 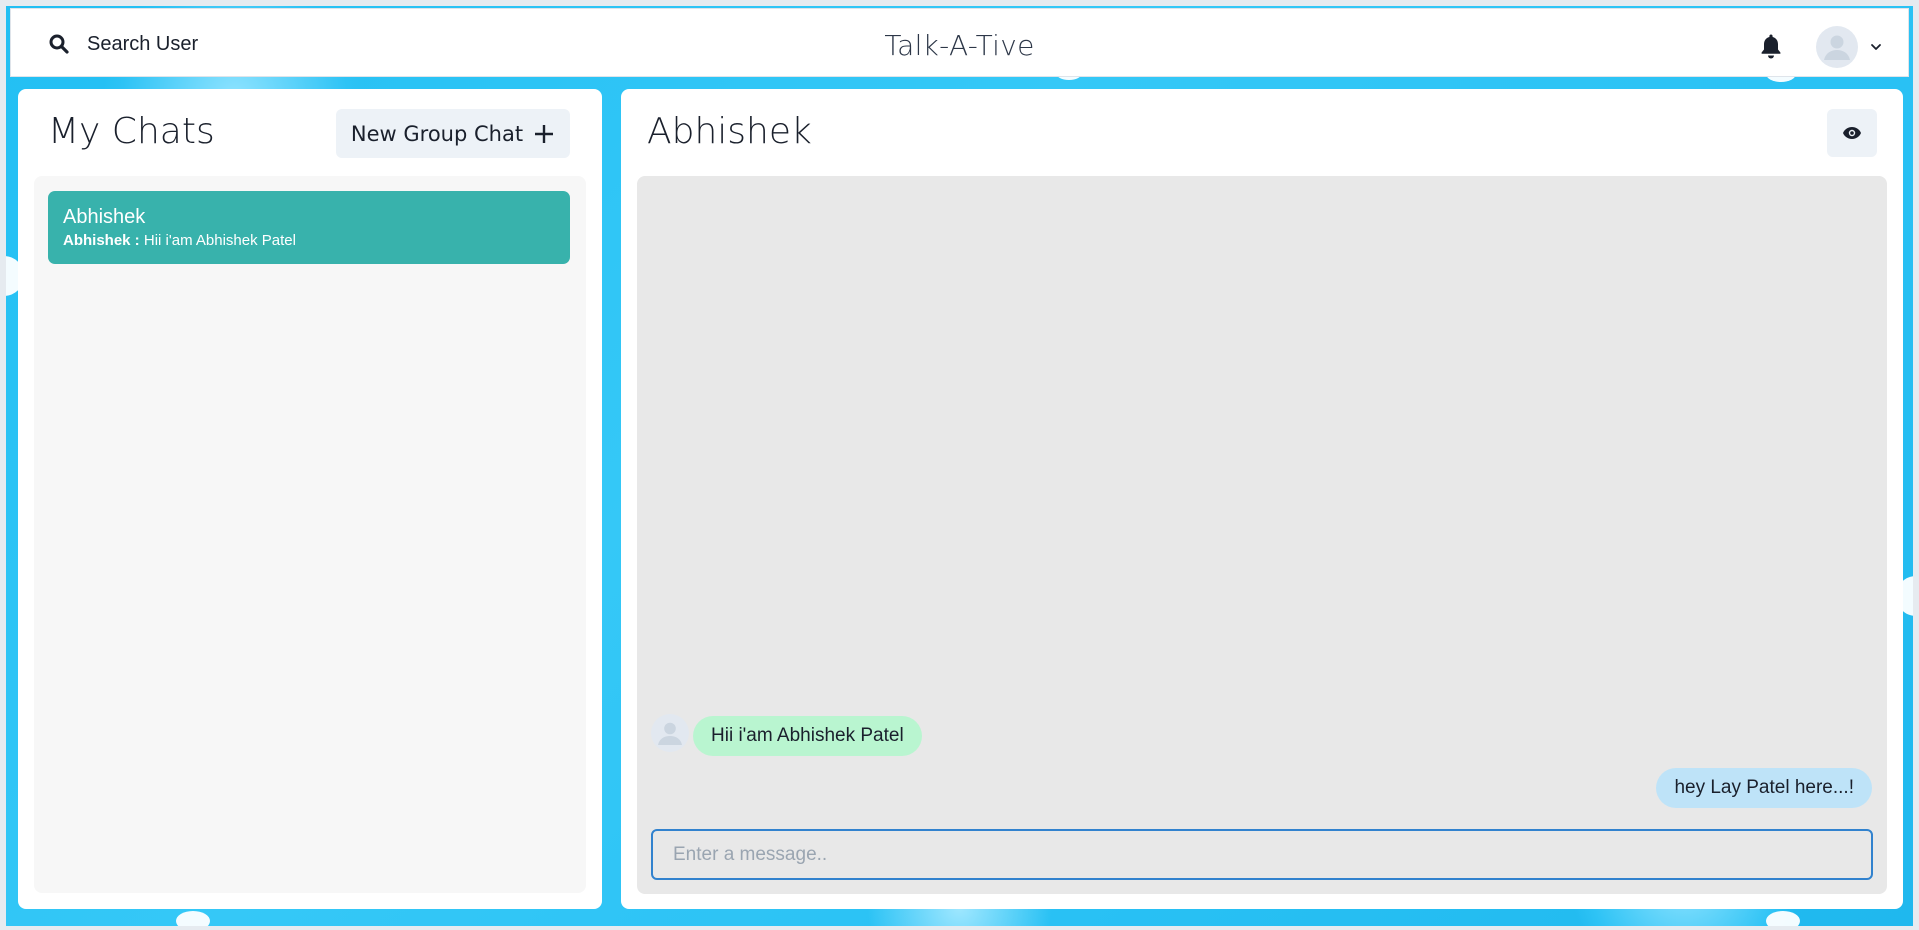 I want to click on new-group-chat-button: New Group Chat, so click(x=453, y=133).